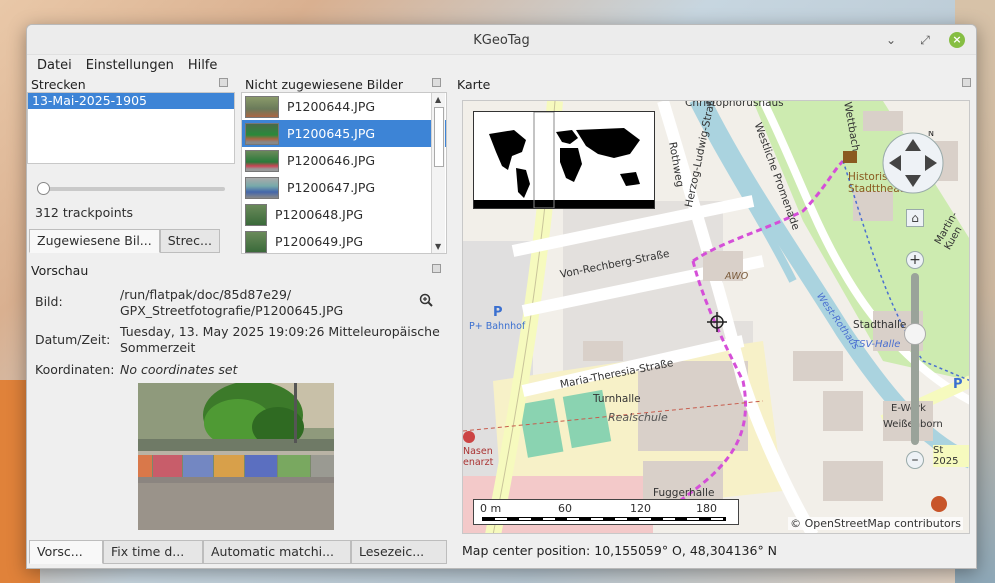  I want to click on map-navigation-control: N, so click(913, 162).